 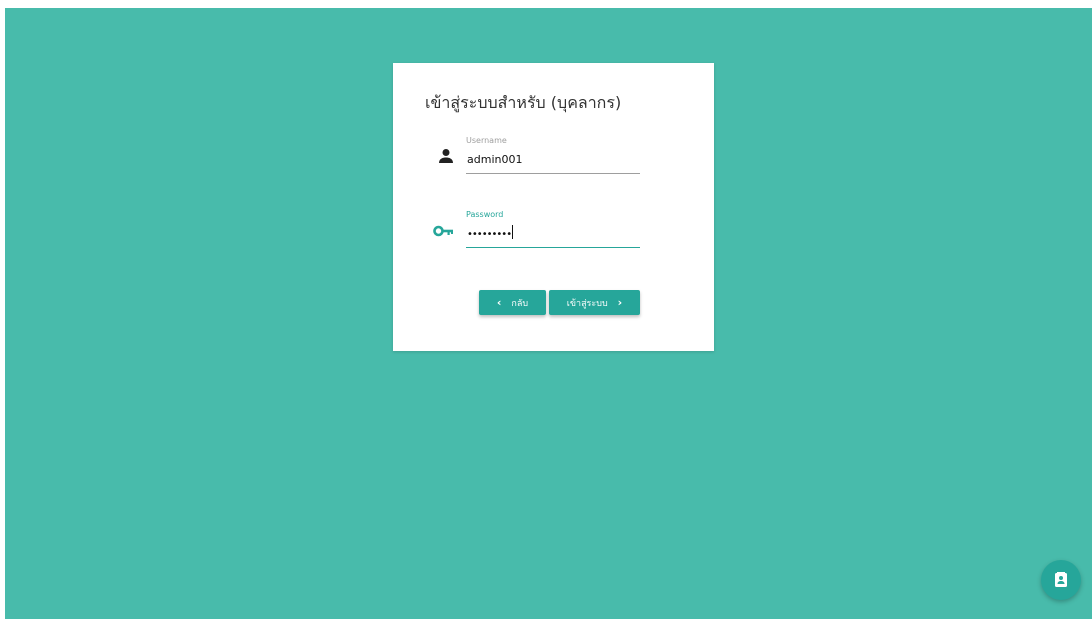 What do you see at coordinates (520, 303) in the screenshot?
I see `back-button-label: กลับ` at bounding box center [520, 303].